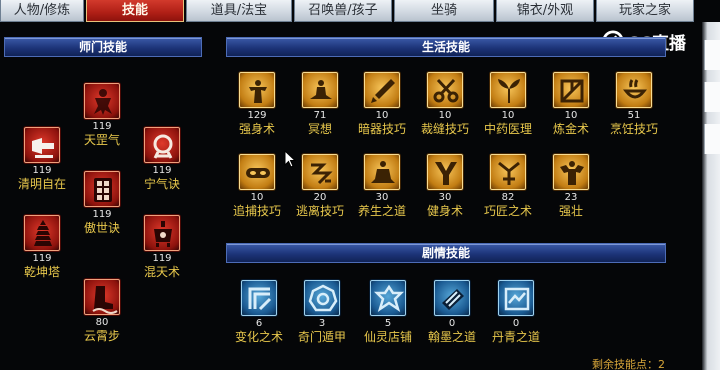 This screenshot has width=720, height=370. What do you see at coordinates (507, 129) in the screenshot?
I see `skill-name: 中药医理` at bounding box center [507, 129].